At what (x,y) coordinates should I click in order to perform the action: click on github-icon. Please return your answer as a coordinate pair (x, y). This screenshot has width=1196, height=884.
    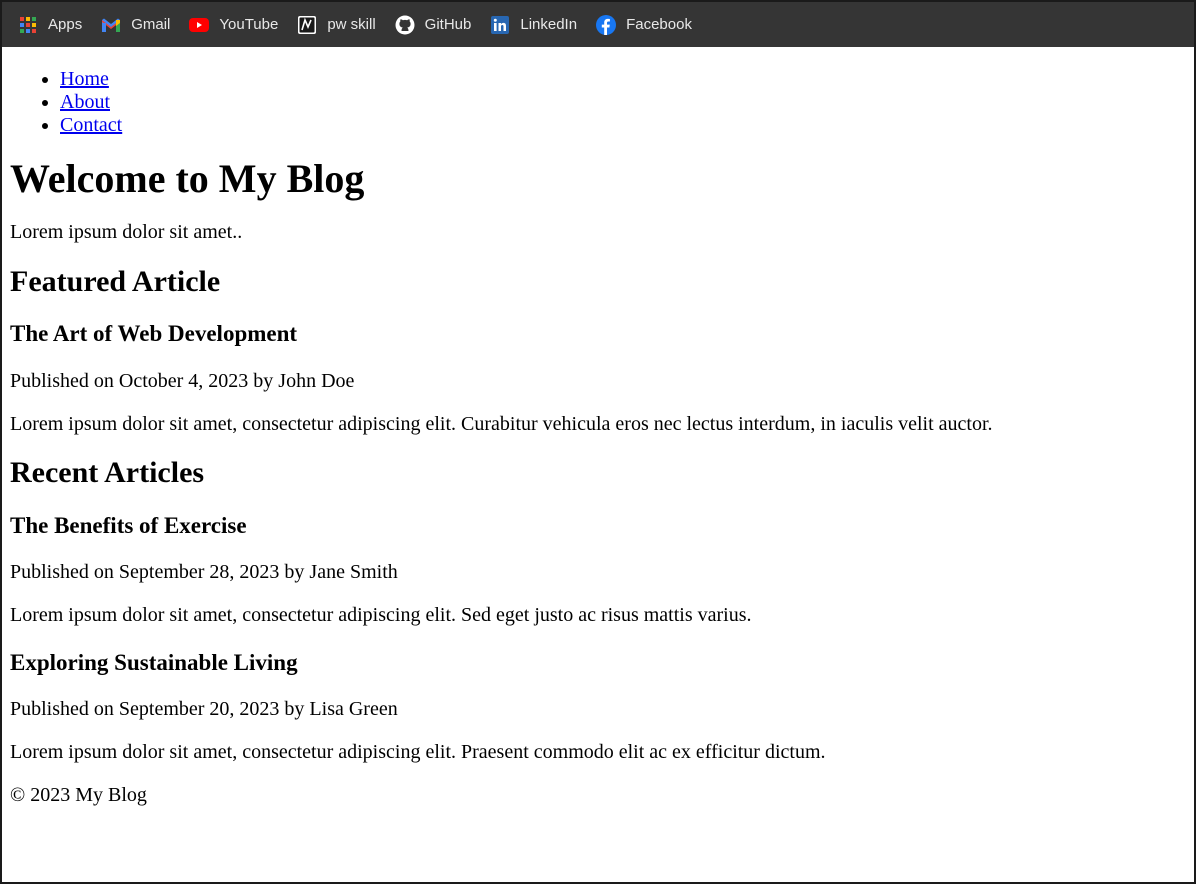
    Looking at the image, I should click on (405, 25).